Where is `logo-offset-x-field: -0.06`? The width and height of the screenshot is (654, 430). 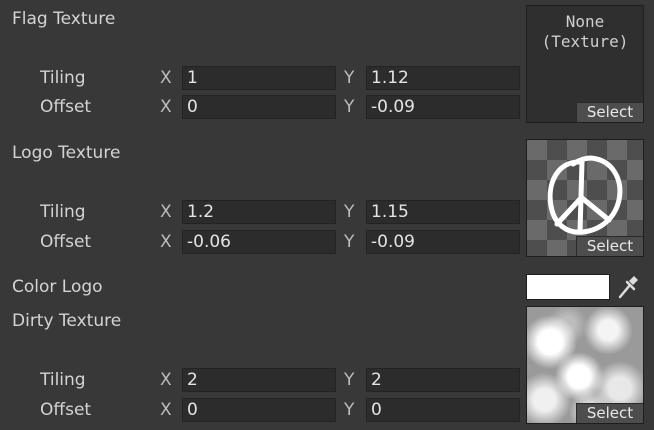 logo-offset-x-field: -0.06 is located at coordinates (259, 242).